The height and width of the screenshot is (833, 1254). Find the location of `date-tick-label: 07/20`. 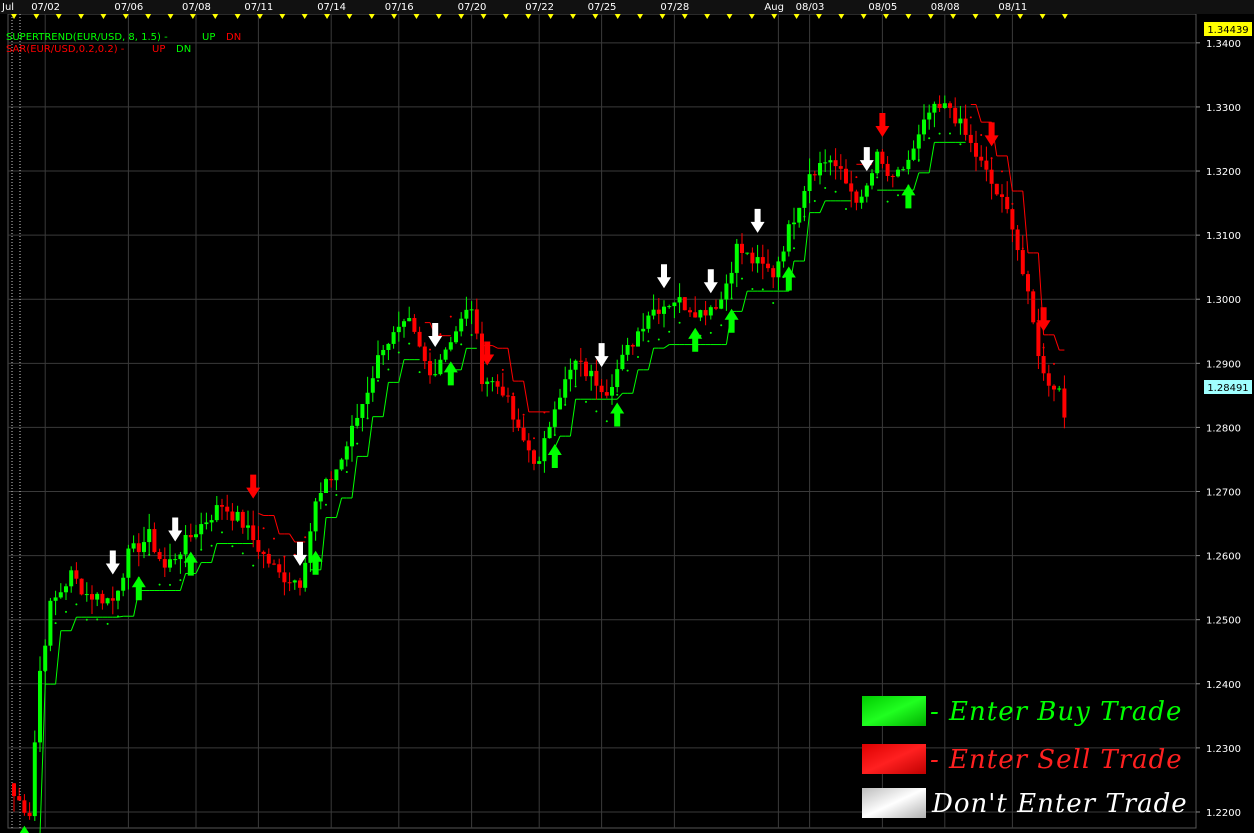

date-tick-label: 07/20 is located at coordinates (472, 7).